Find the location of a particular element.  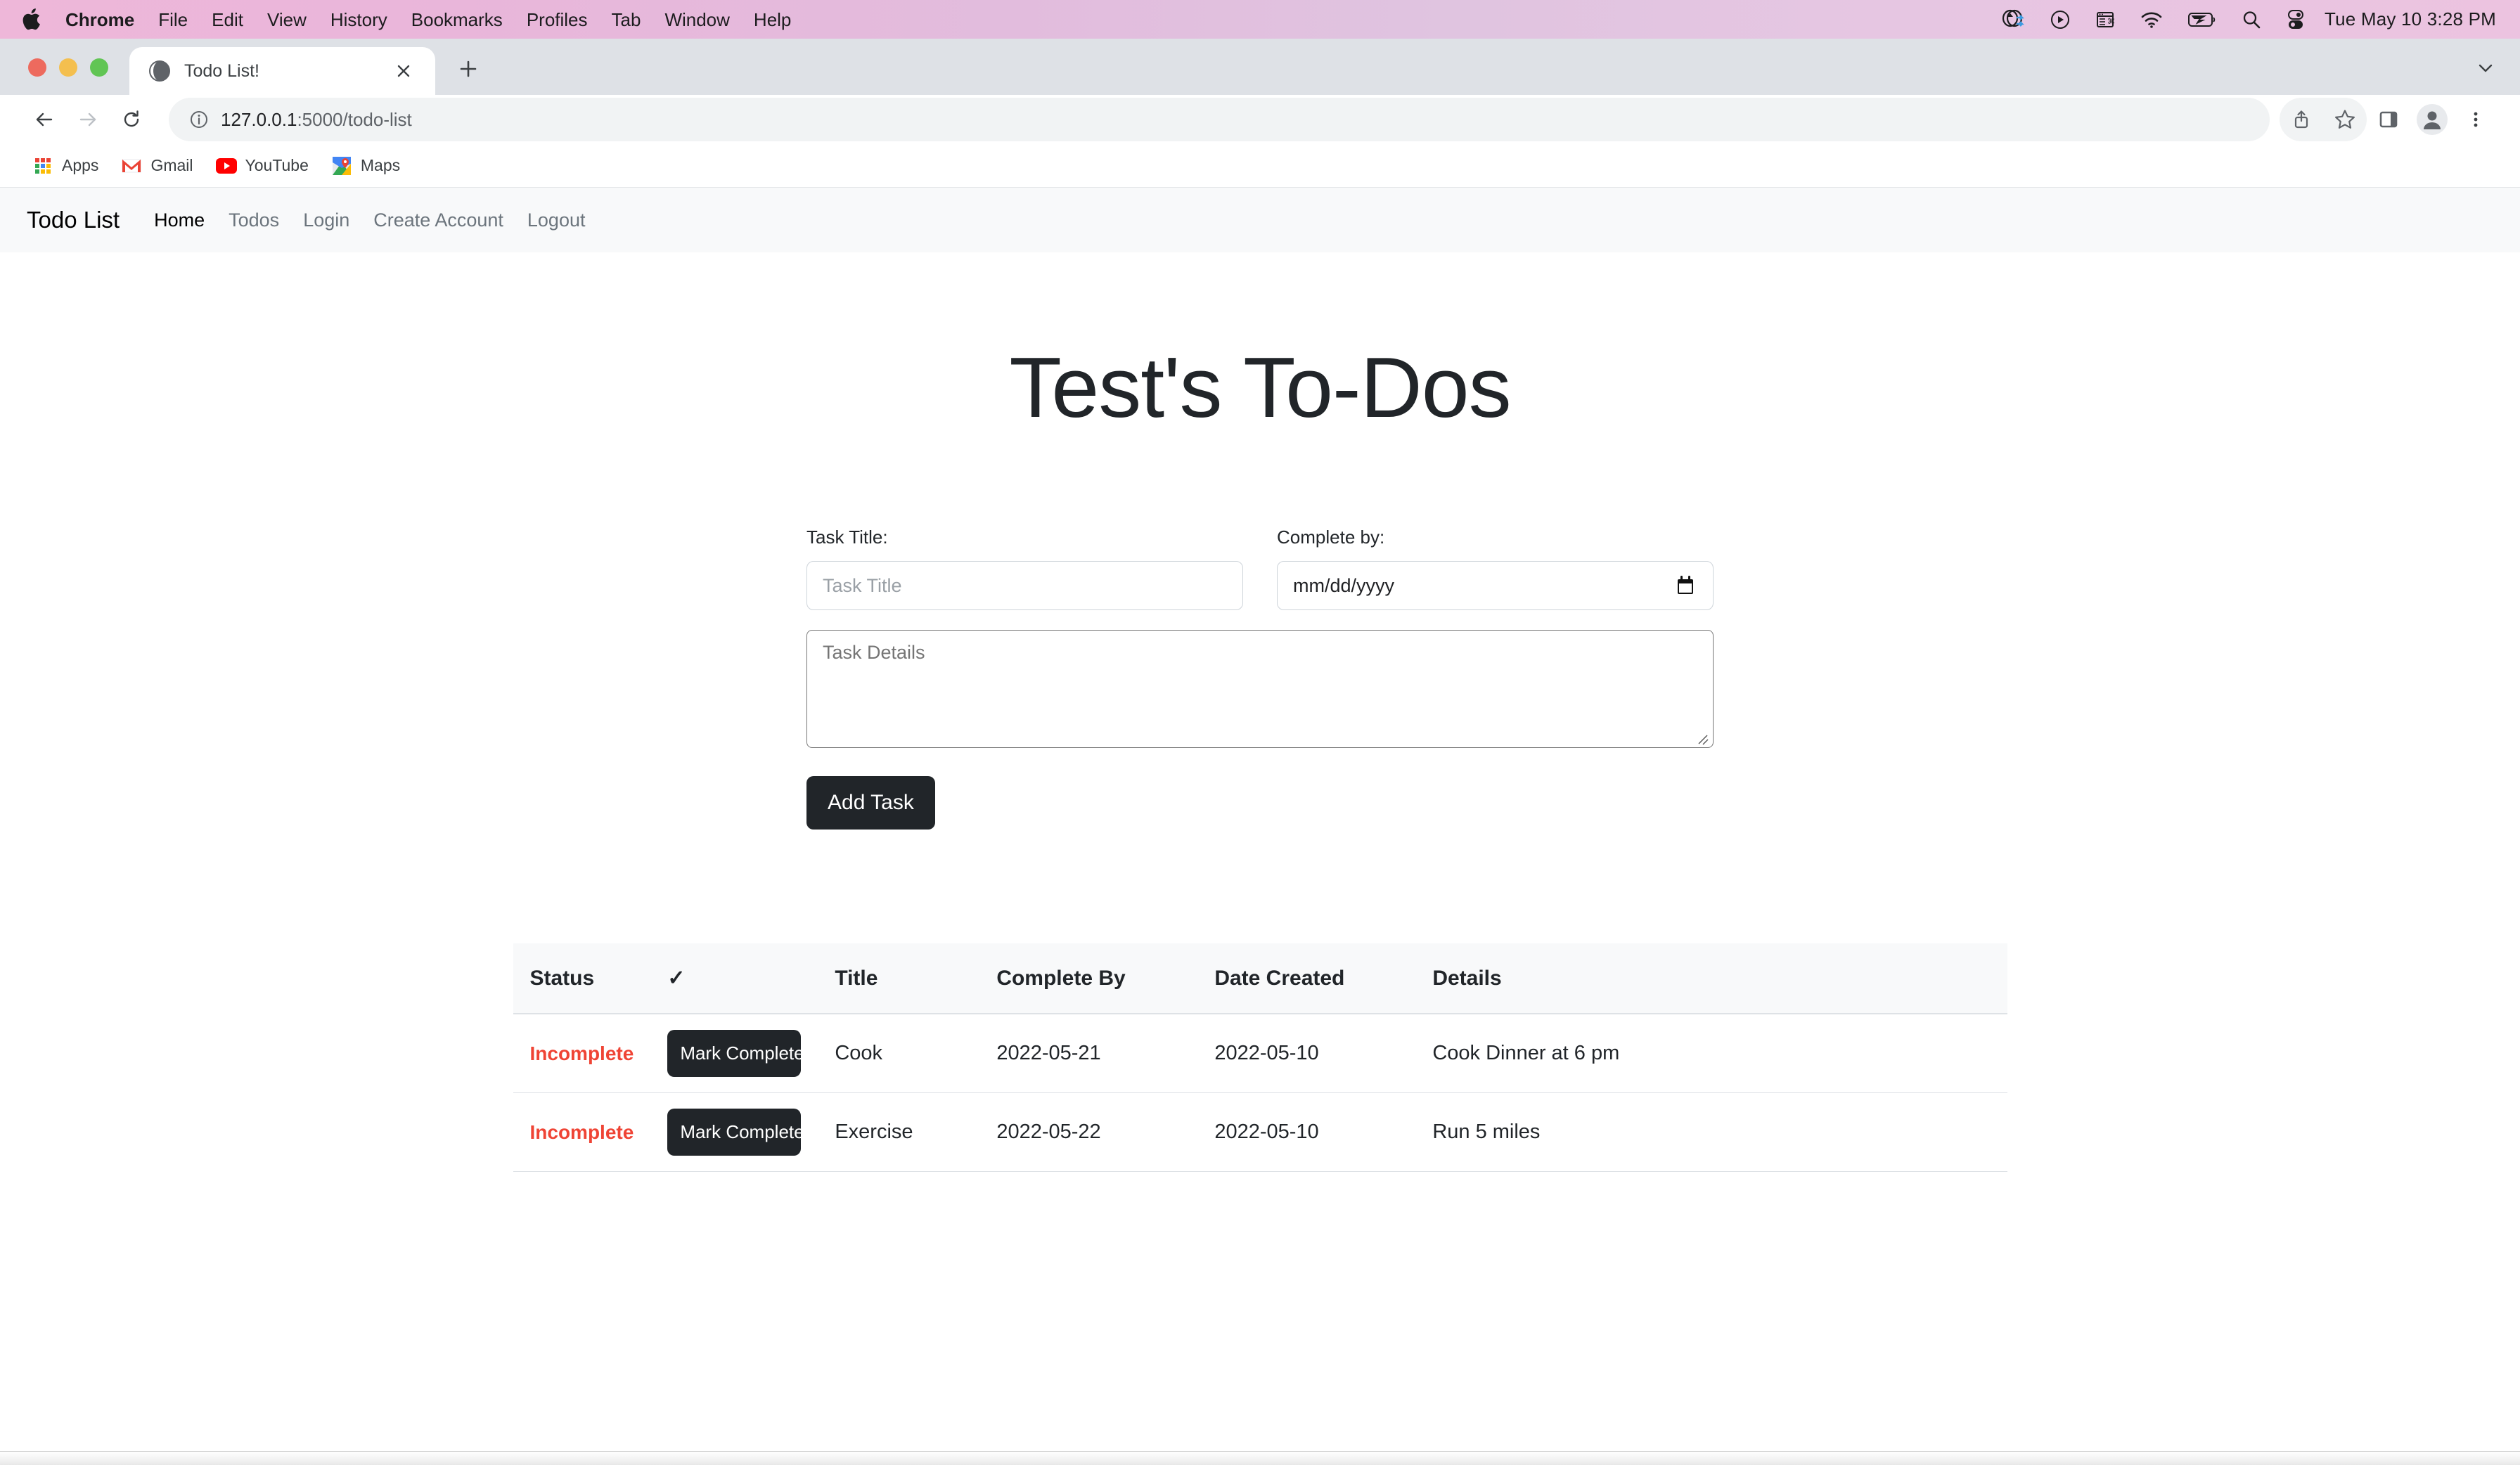

globe-icon is located at coordinates (160, 71).